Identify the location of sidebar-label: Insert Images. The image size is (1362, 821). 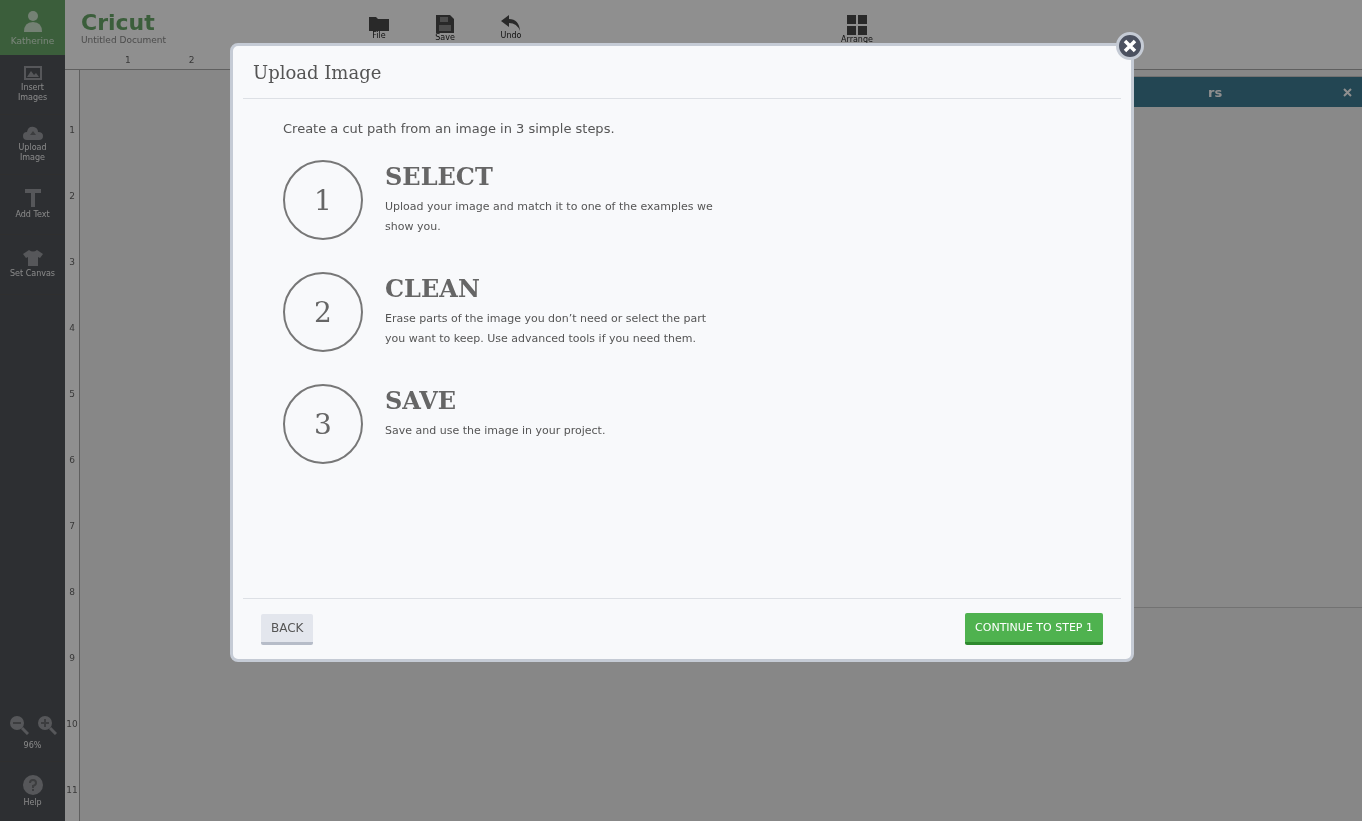
(32, 93).